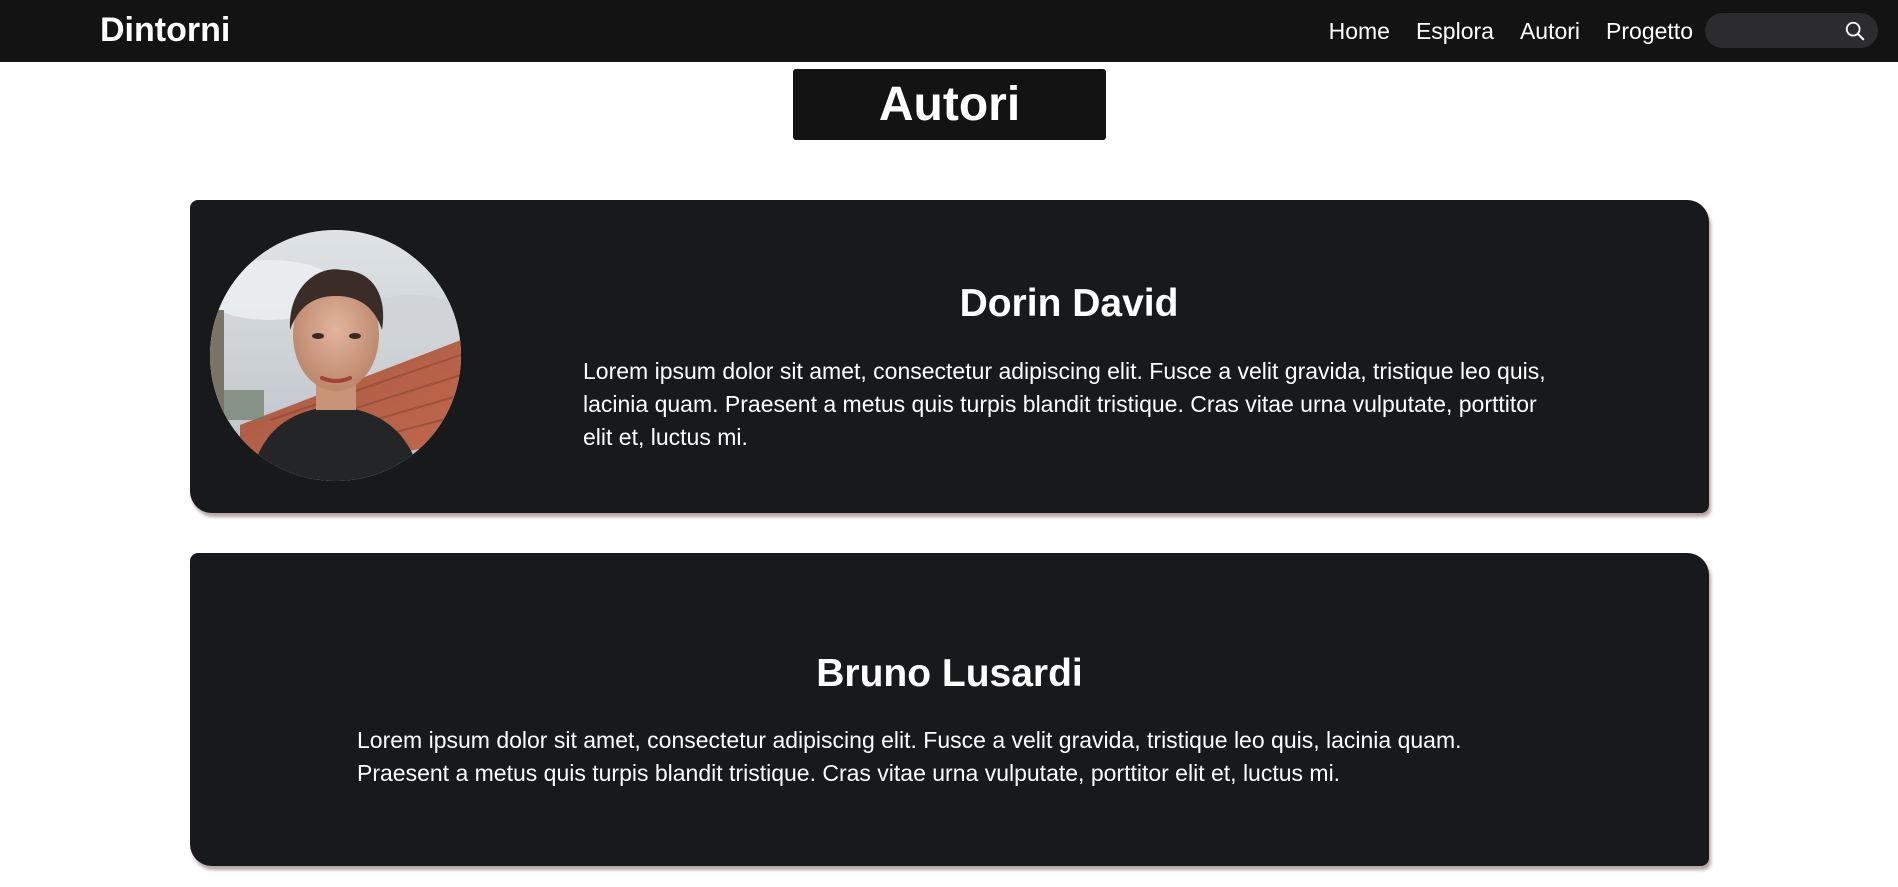 This screenshot has height=887, width=1898. I want to click on nav-link-home: Home, so click(1359, 31).